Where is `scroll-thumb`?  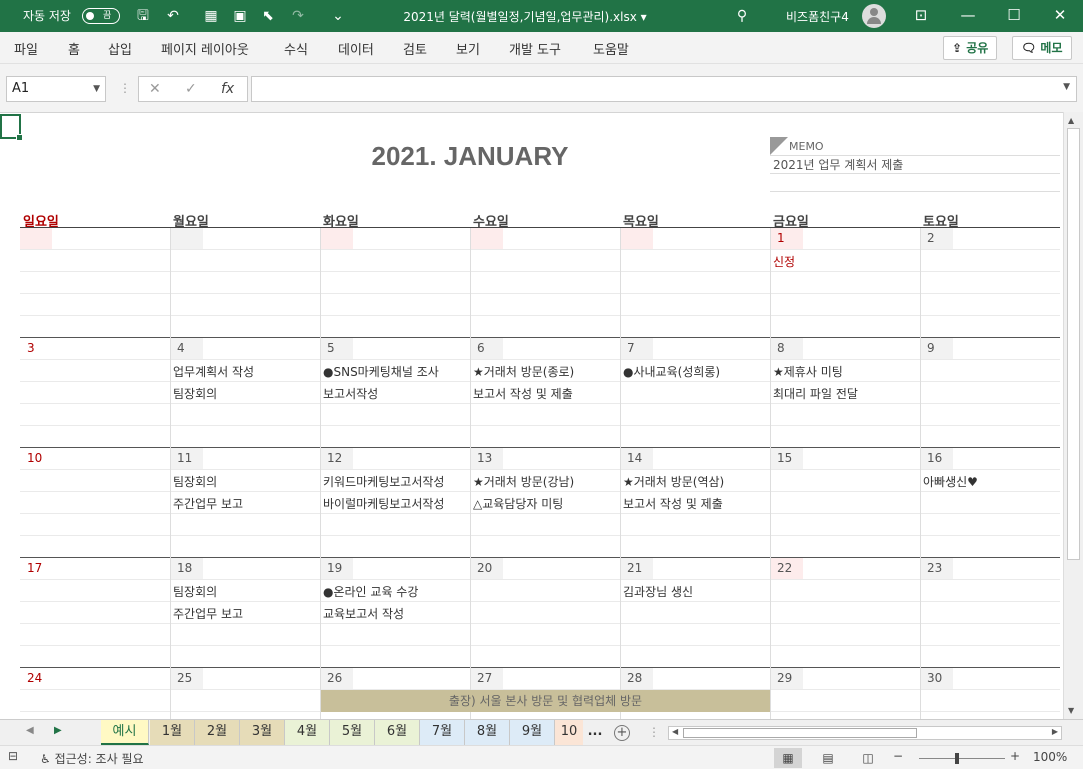
scroll-thumb is located at coordinates (800, 733).